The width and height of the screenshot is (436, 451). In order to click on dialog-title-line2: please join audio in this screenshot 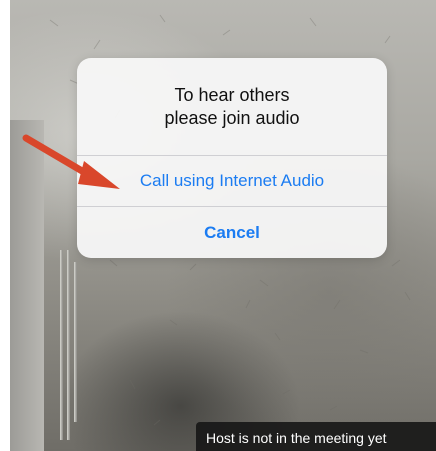, I will do `click(232, 118)`.